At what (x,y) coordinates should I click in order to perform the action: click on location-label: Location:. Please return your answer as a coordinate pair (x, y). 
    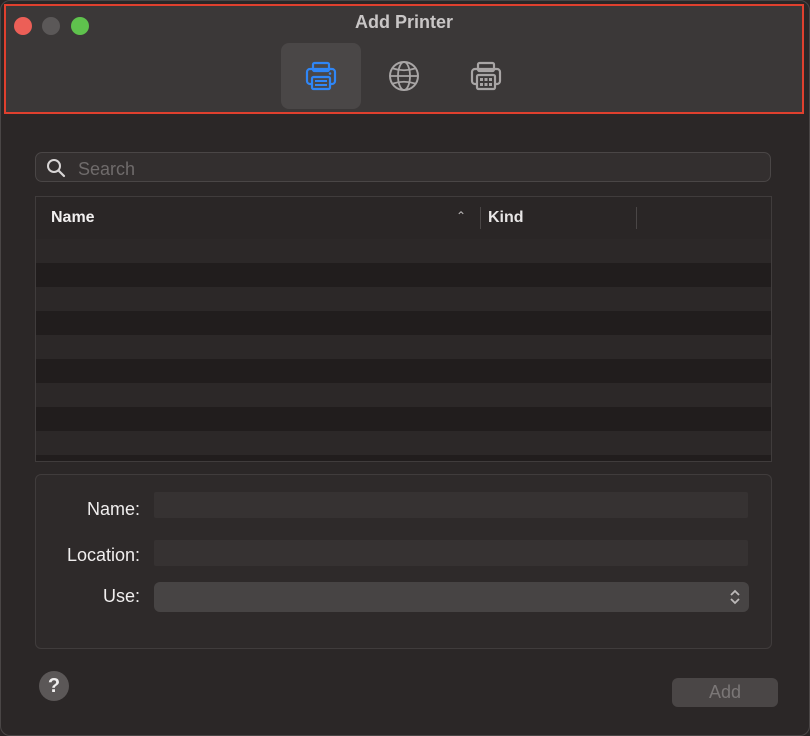
    Looking at the image, I should click on (103, 555).